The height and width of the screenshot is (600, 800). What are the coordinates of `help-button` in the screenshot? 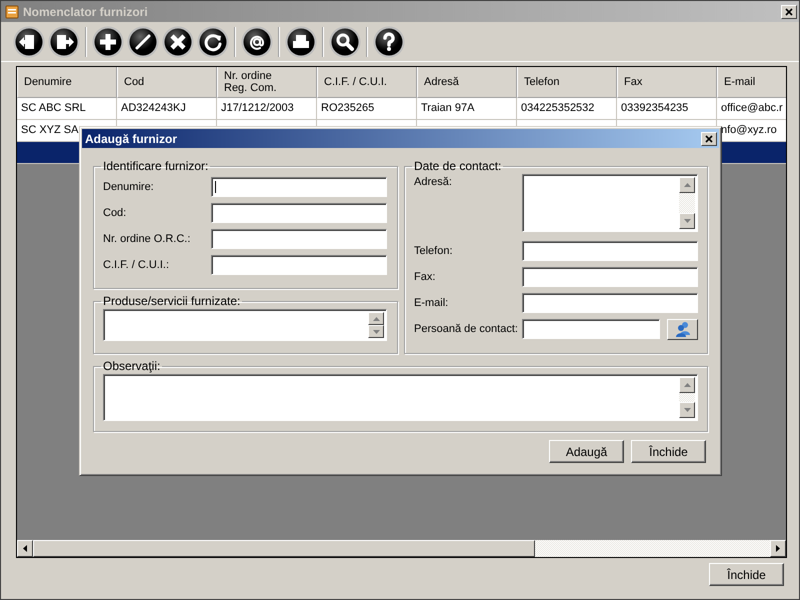 It's located at (389, 42).